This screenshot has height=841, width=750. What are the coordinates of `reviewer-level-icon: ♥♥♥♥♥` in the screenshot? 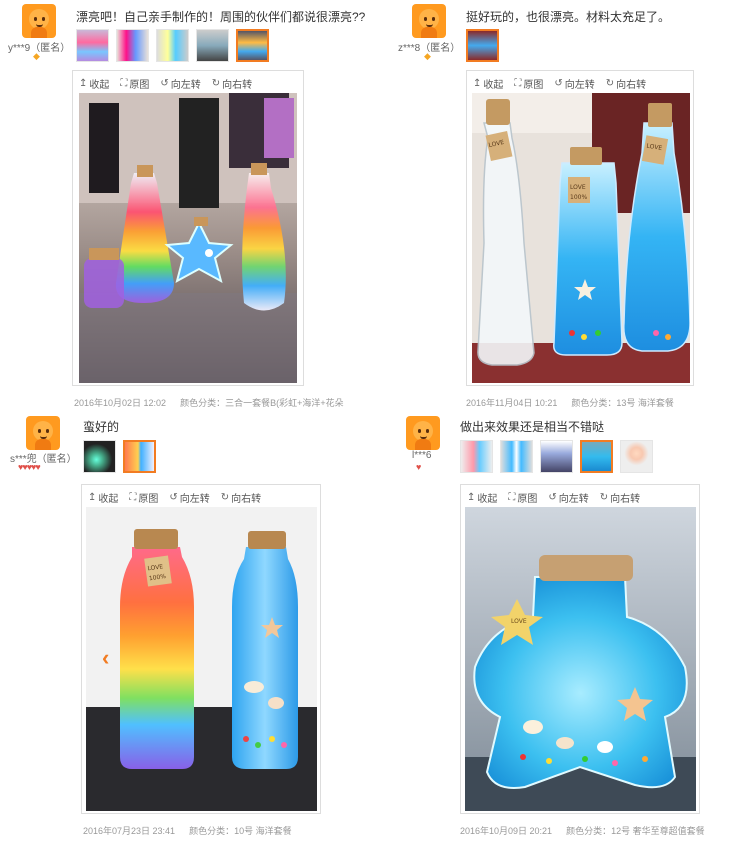 It's located at (29, 467).